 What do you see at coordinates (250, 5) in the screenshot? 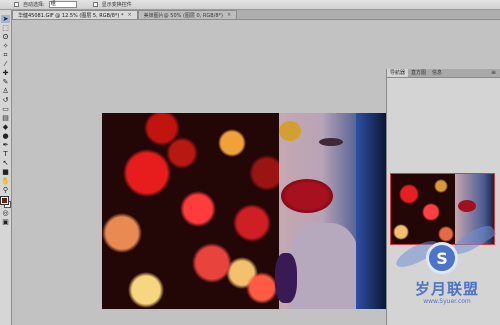
I see `options-bar: 自动选择: 组 显示变换控件` at bounding box center [250, 5].